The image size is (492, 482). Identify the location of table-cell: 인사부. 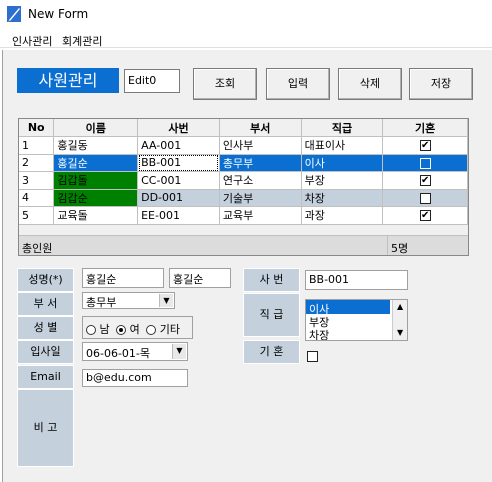
(260, 145).